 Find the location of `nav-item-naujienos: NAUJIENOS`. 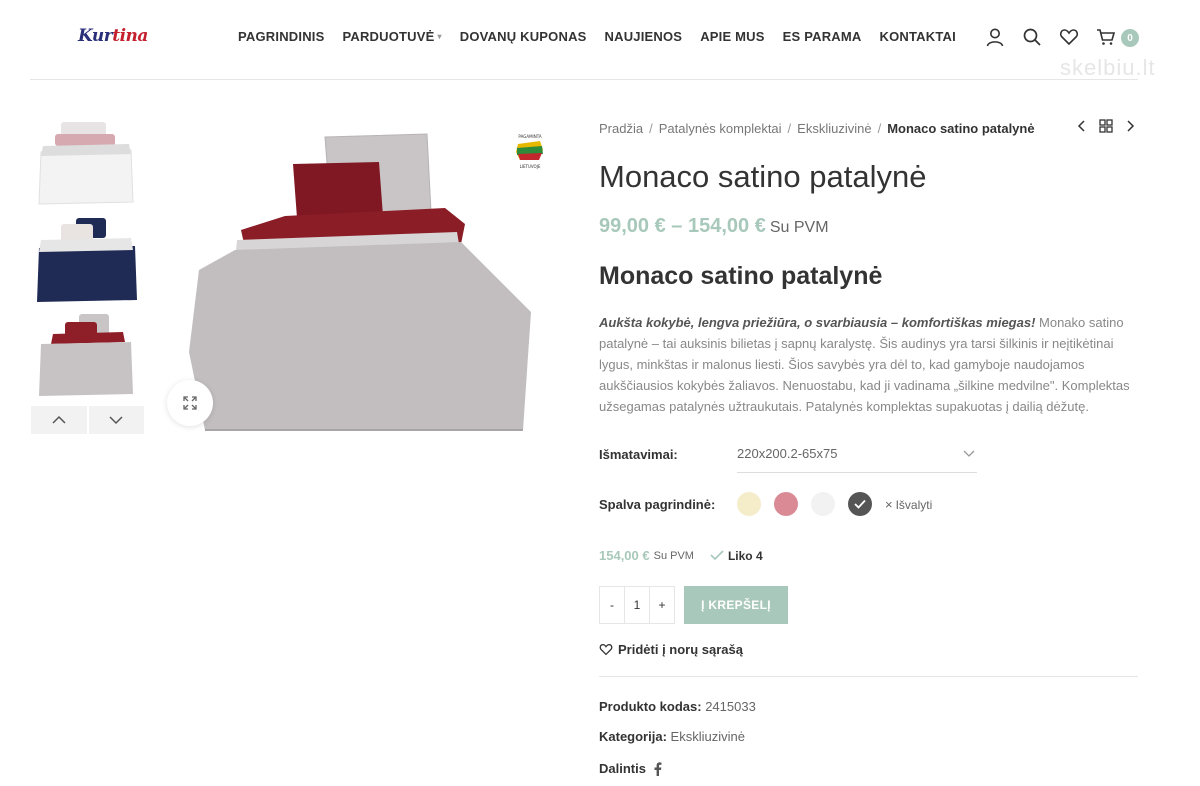

nav-item-naujienos: NAUJIENOS is located at coordinates (644, 36).